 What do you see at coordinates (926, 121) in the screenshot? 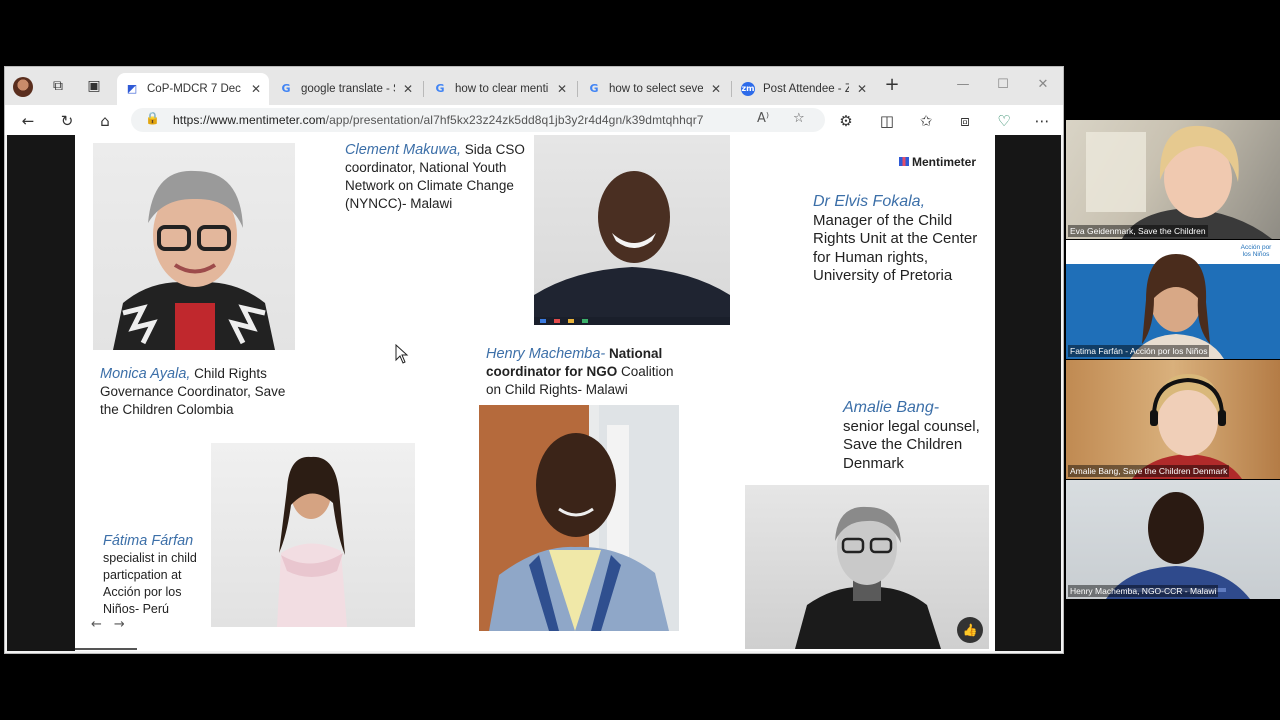
I see `favorites-icon: ✩` at bounding box center [926, 121].